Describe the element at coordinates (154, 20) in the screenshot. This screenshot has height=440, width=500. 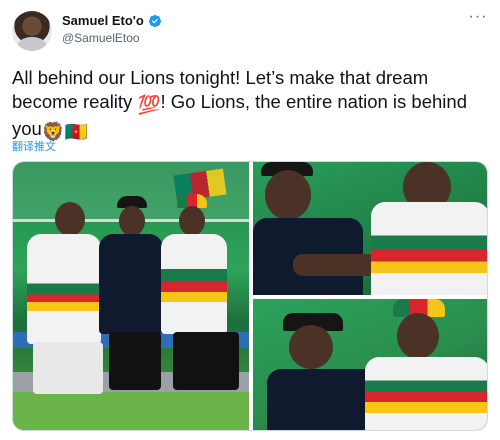
I see `verified-badge-icon` at that location.